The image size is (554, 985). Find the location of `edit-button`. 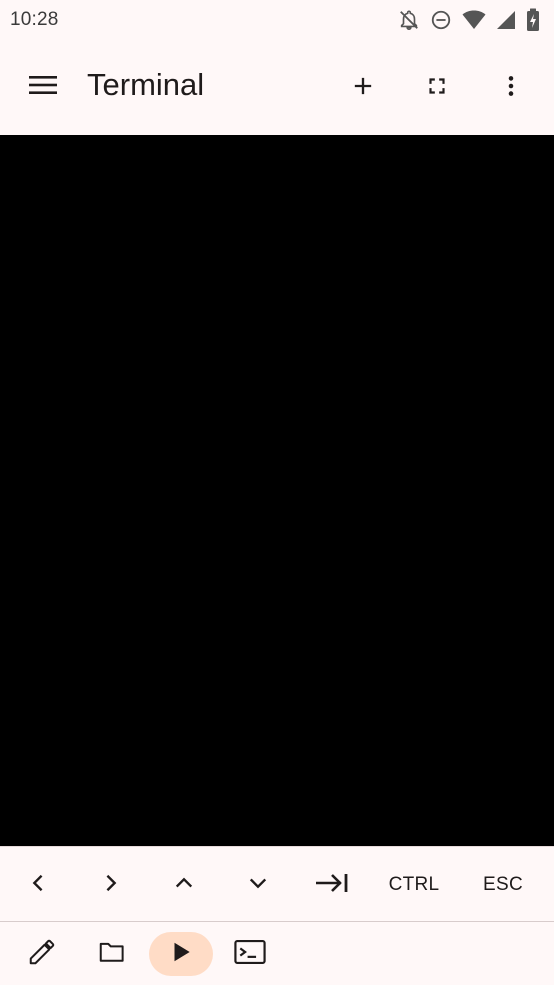

edit-button is located at coordinates (42, 954).